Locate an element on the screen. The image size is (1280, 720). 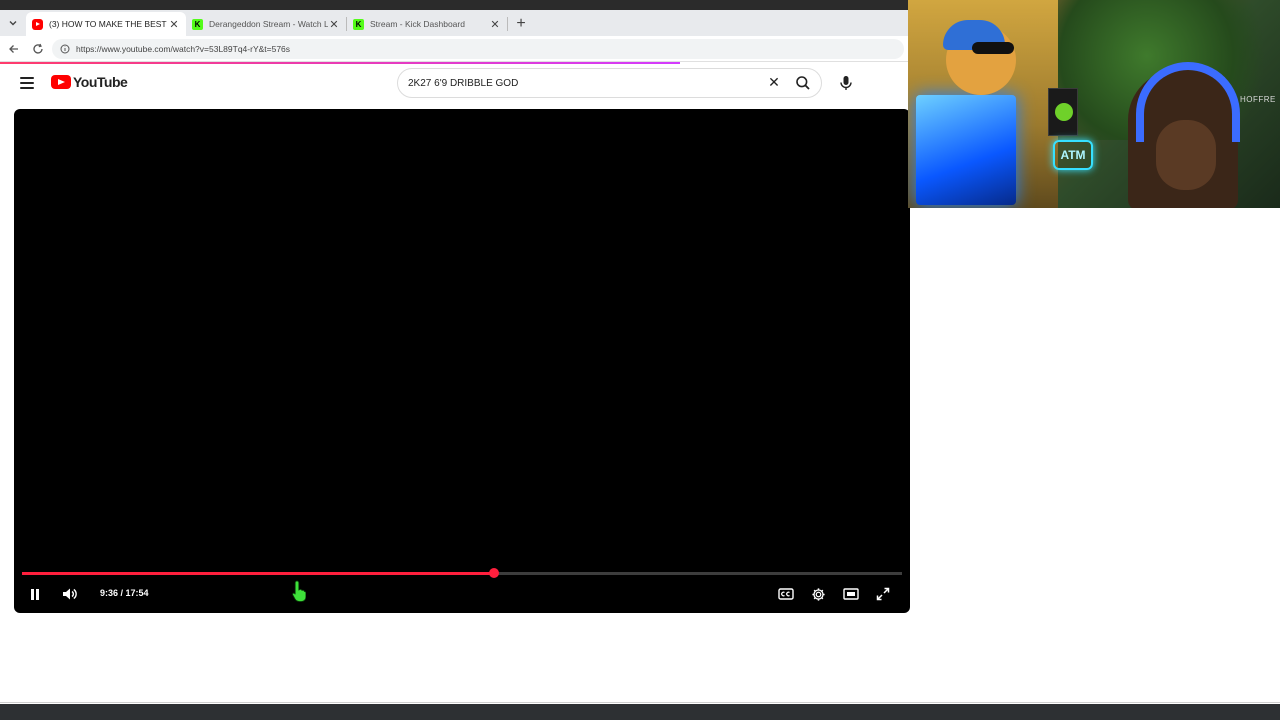
progress-bar is located at coordinates (462, 573).